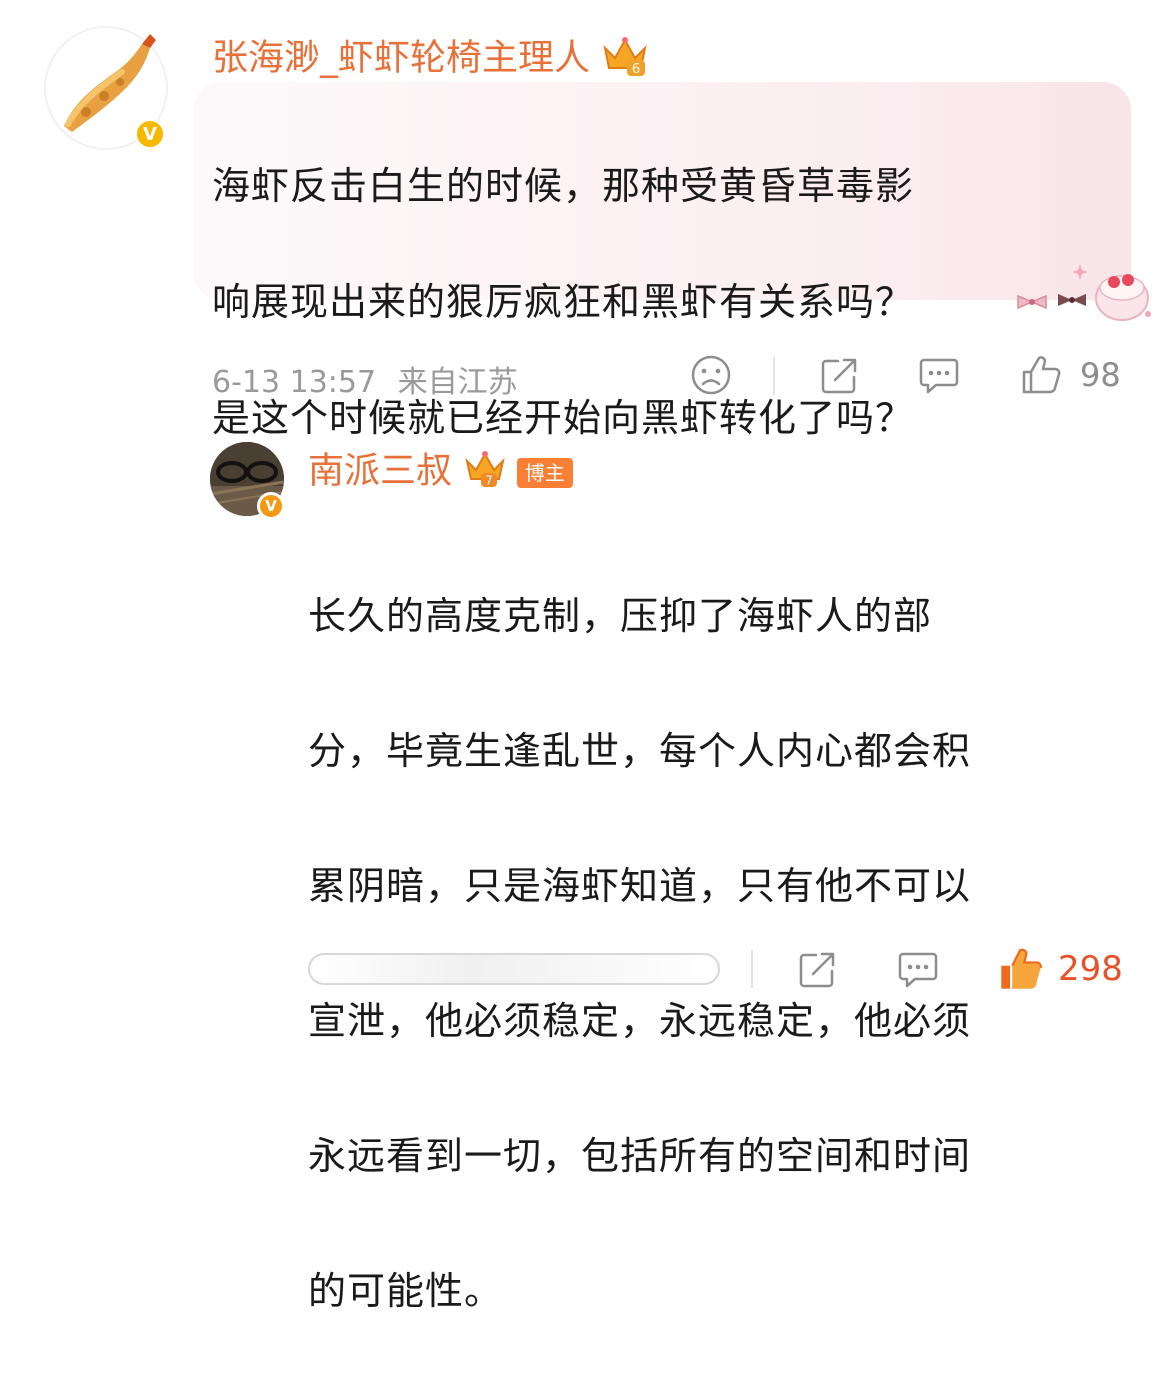 Image resolution: width=1170 pixels, height=1393 pixels. What do you see at coordinates (563, 302) in the screenshot?
I see `comment-line: 响展现出来的狠厉疯狂和黑虾有关系吗？` at bounding box center [563, 302].